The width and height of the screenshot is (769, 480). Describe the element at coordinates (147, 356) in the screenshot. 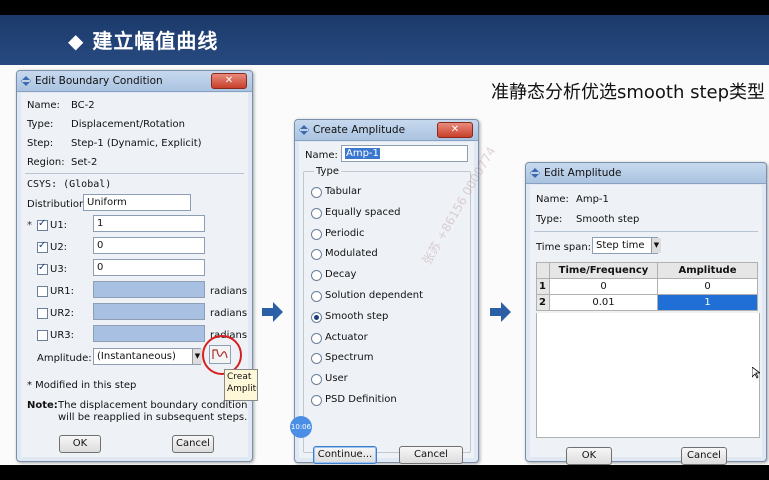

I see `amplitude-select: (Instantaneous)` at that location.